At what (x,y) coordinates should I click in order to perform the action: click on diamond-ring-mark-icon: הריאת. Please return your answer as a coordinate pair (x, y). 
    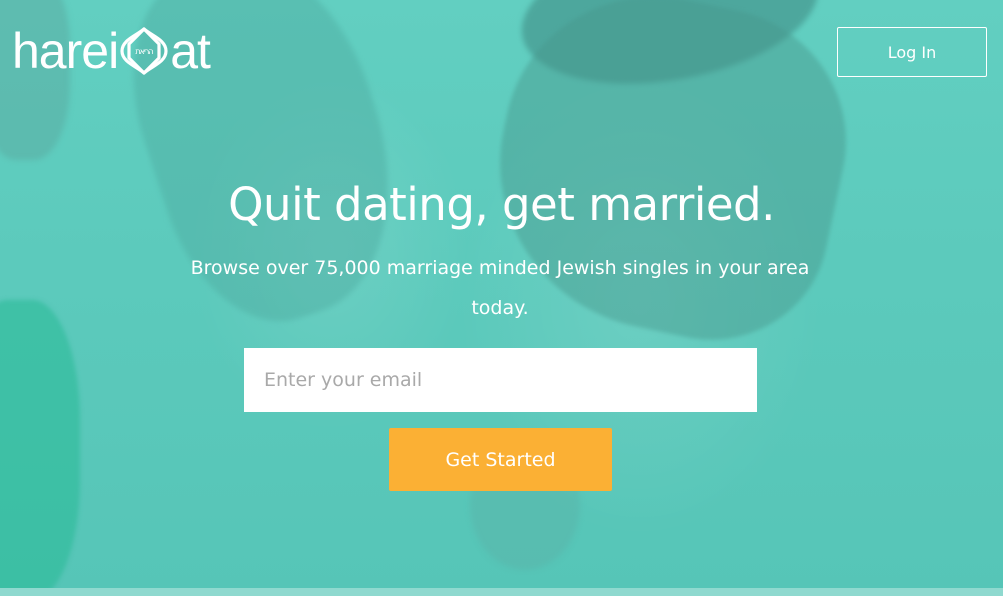
    Looking at the image, I should click on (144, 51).